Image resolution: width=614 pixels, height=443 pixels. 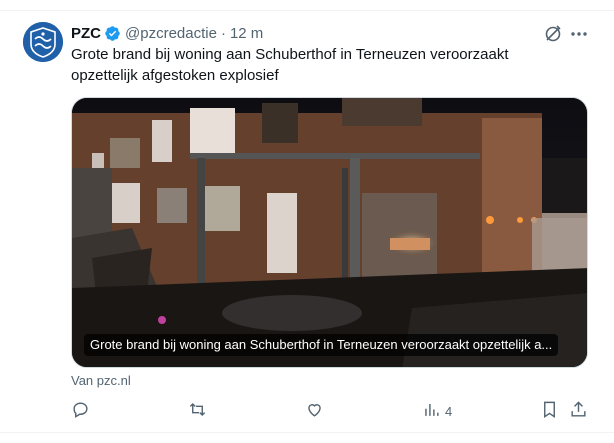 I want to click on views-button: 4, so click(x=437, y=411).